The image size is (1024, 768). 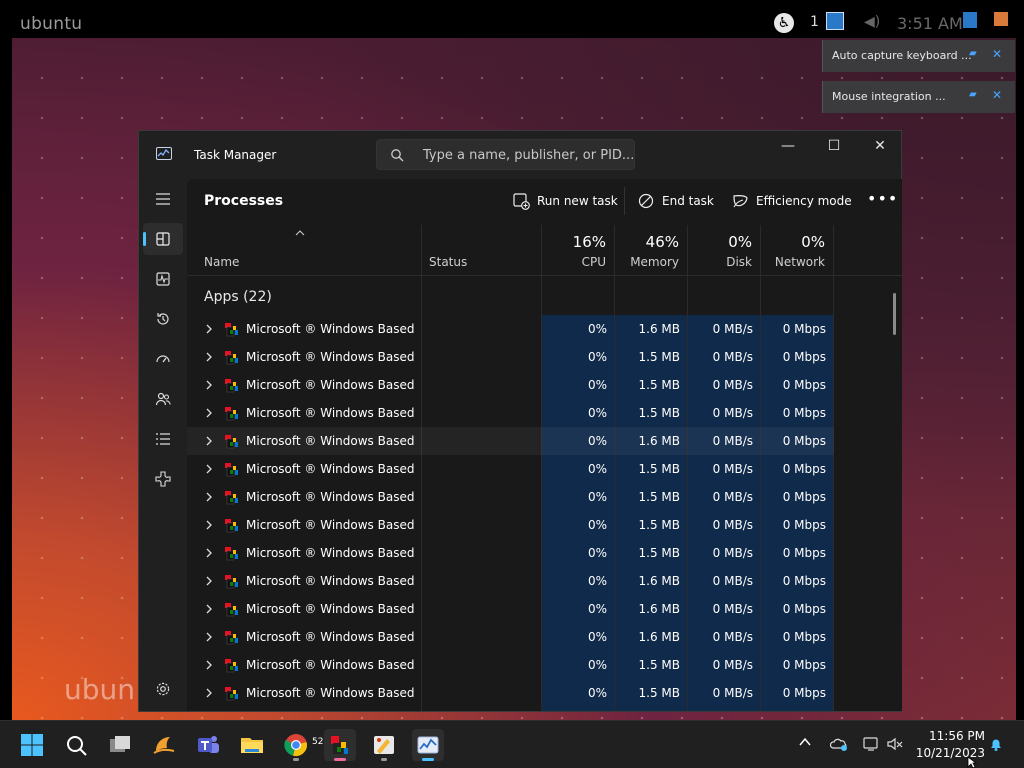 I want to click on teams-button, so click(x=208, y=745).